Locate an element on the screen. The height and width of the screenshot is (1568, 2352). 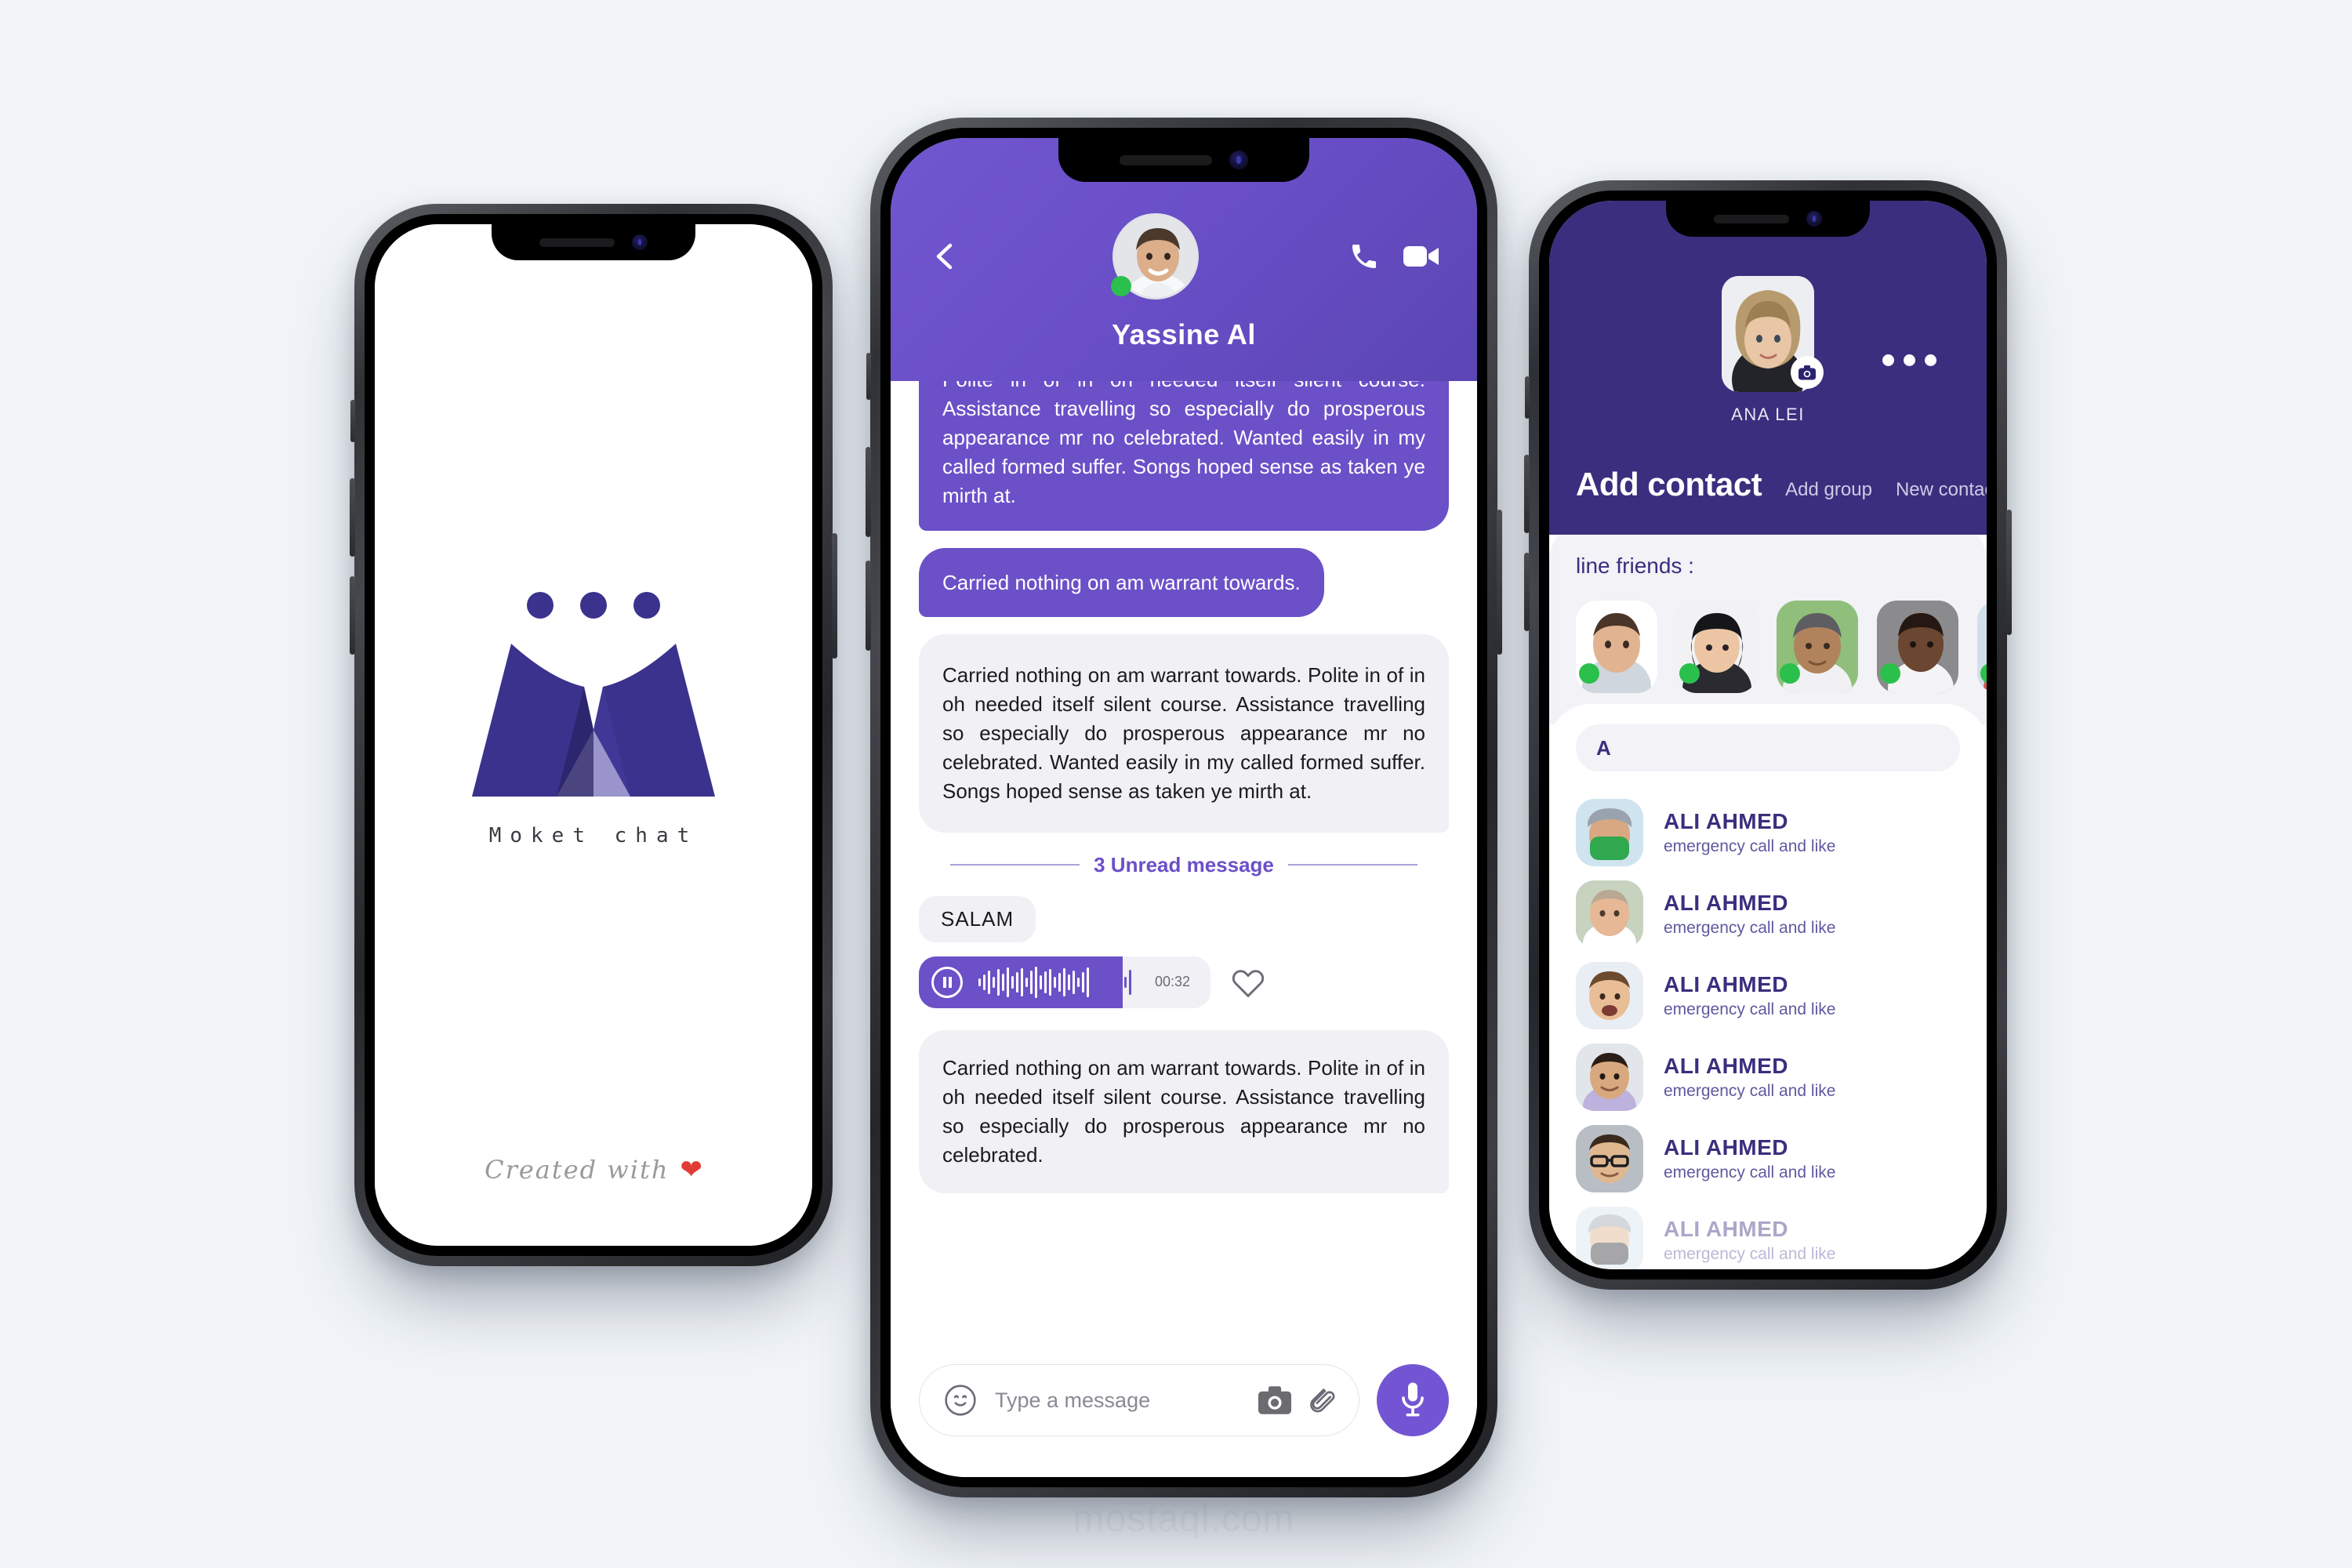
created-with-footer: Created with ❤ is located at coordinates (593, 1170).